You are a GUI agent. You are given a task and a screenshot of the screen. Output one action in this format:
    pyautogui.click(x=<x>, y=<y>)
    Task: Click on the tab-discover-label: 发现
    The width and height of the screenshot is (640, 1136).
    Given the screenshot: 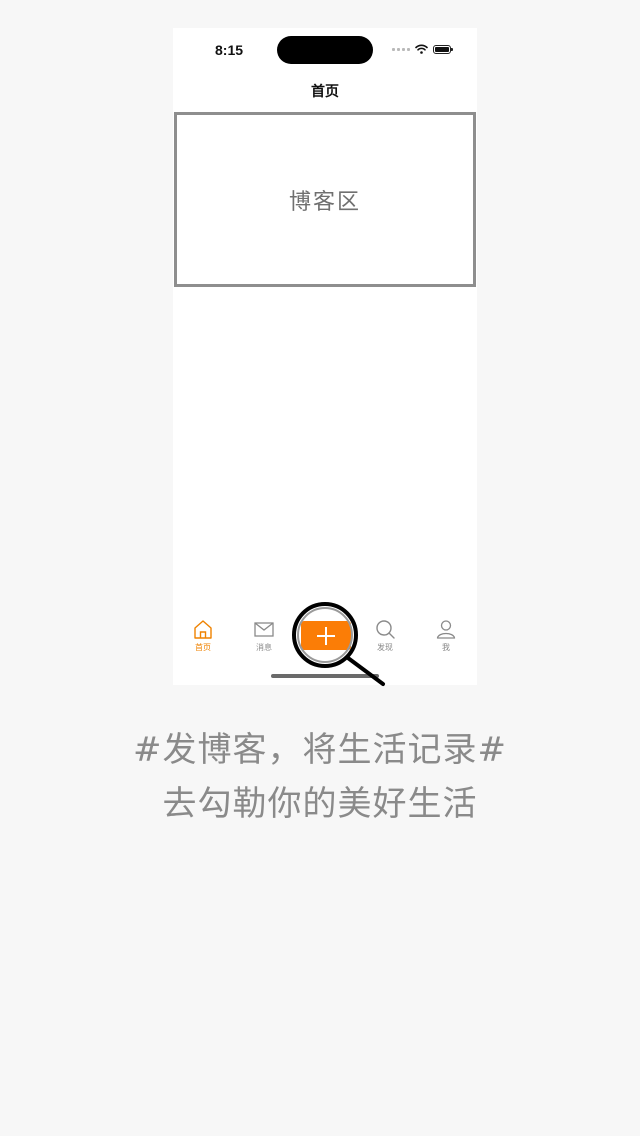 What is the action you would take?
    pyautogui.click(x=385, y=647)
    